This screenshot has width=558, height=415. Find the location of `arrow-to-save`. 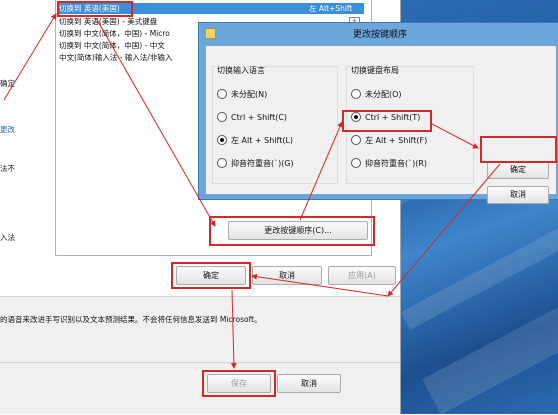

arrow-to-save is located at coordinates (233, 329).